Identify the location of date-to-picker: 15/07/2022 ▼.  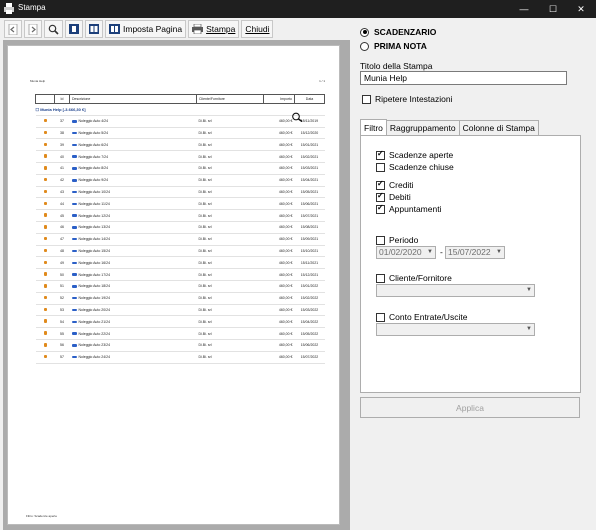
(475, 252).